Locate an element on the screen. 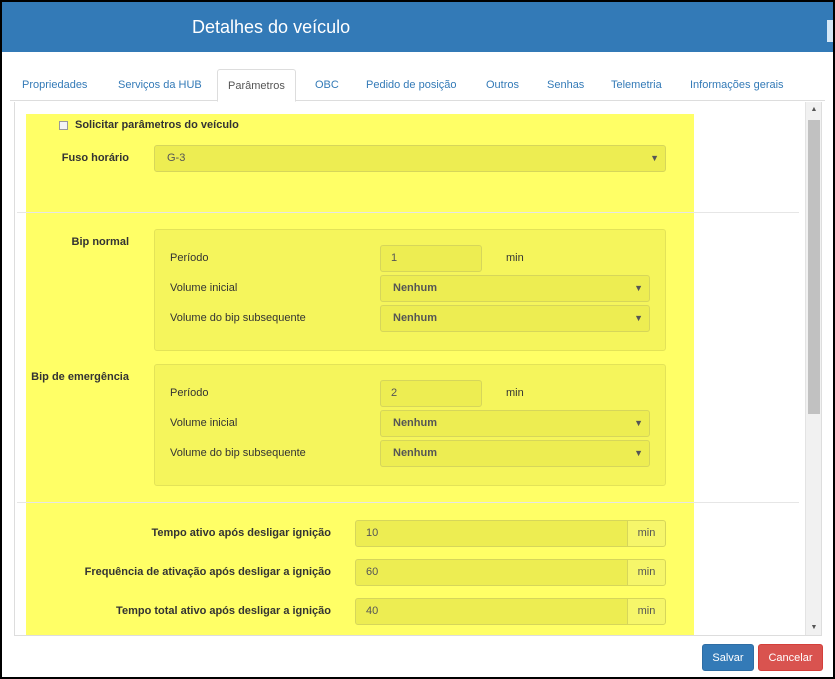 The width and height of the screenshot is (835, 679). bip-emergency-initial-volume-label: Volume inicial is located at coordinates (204, 423).